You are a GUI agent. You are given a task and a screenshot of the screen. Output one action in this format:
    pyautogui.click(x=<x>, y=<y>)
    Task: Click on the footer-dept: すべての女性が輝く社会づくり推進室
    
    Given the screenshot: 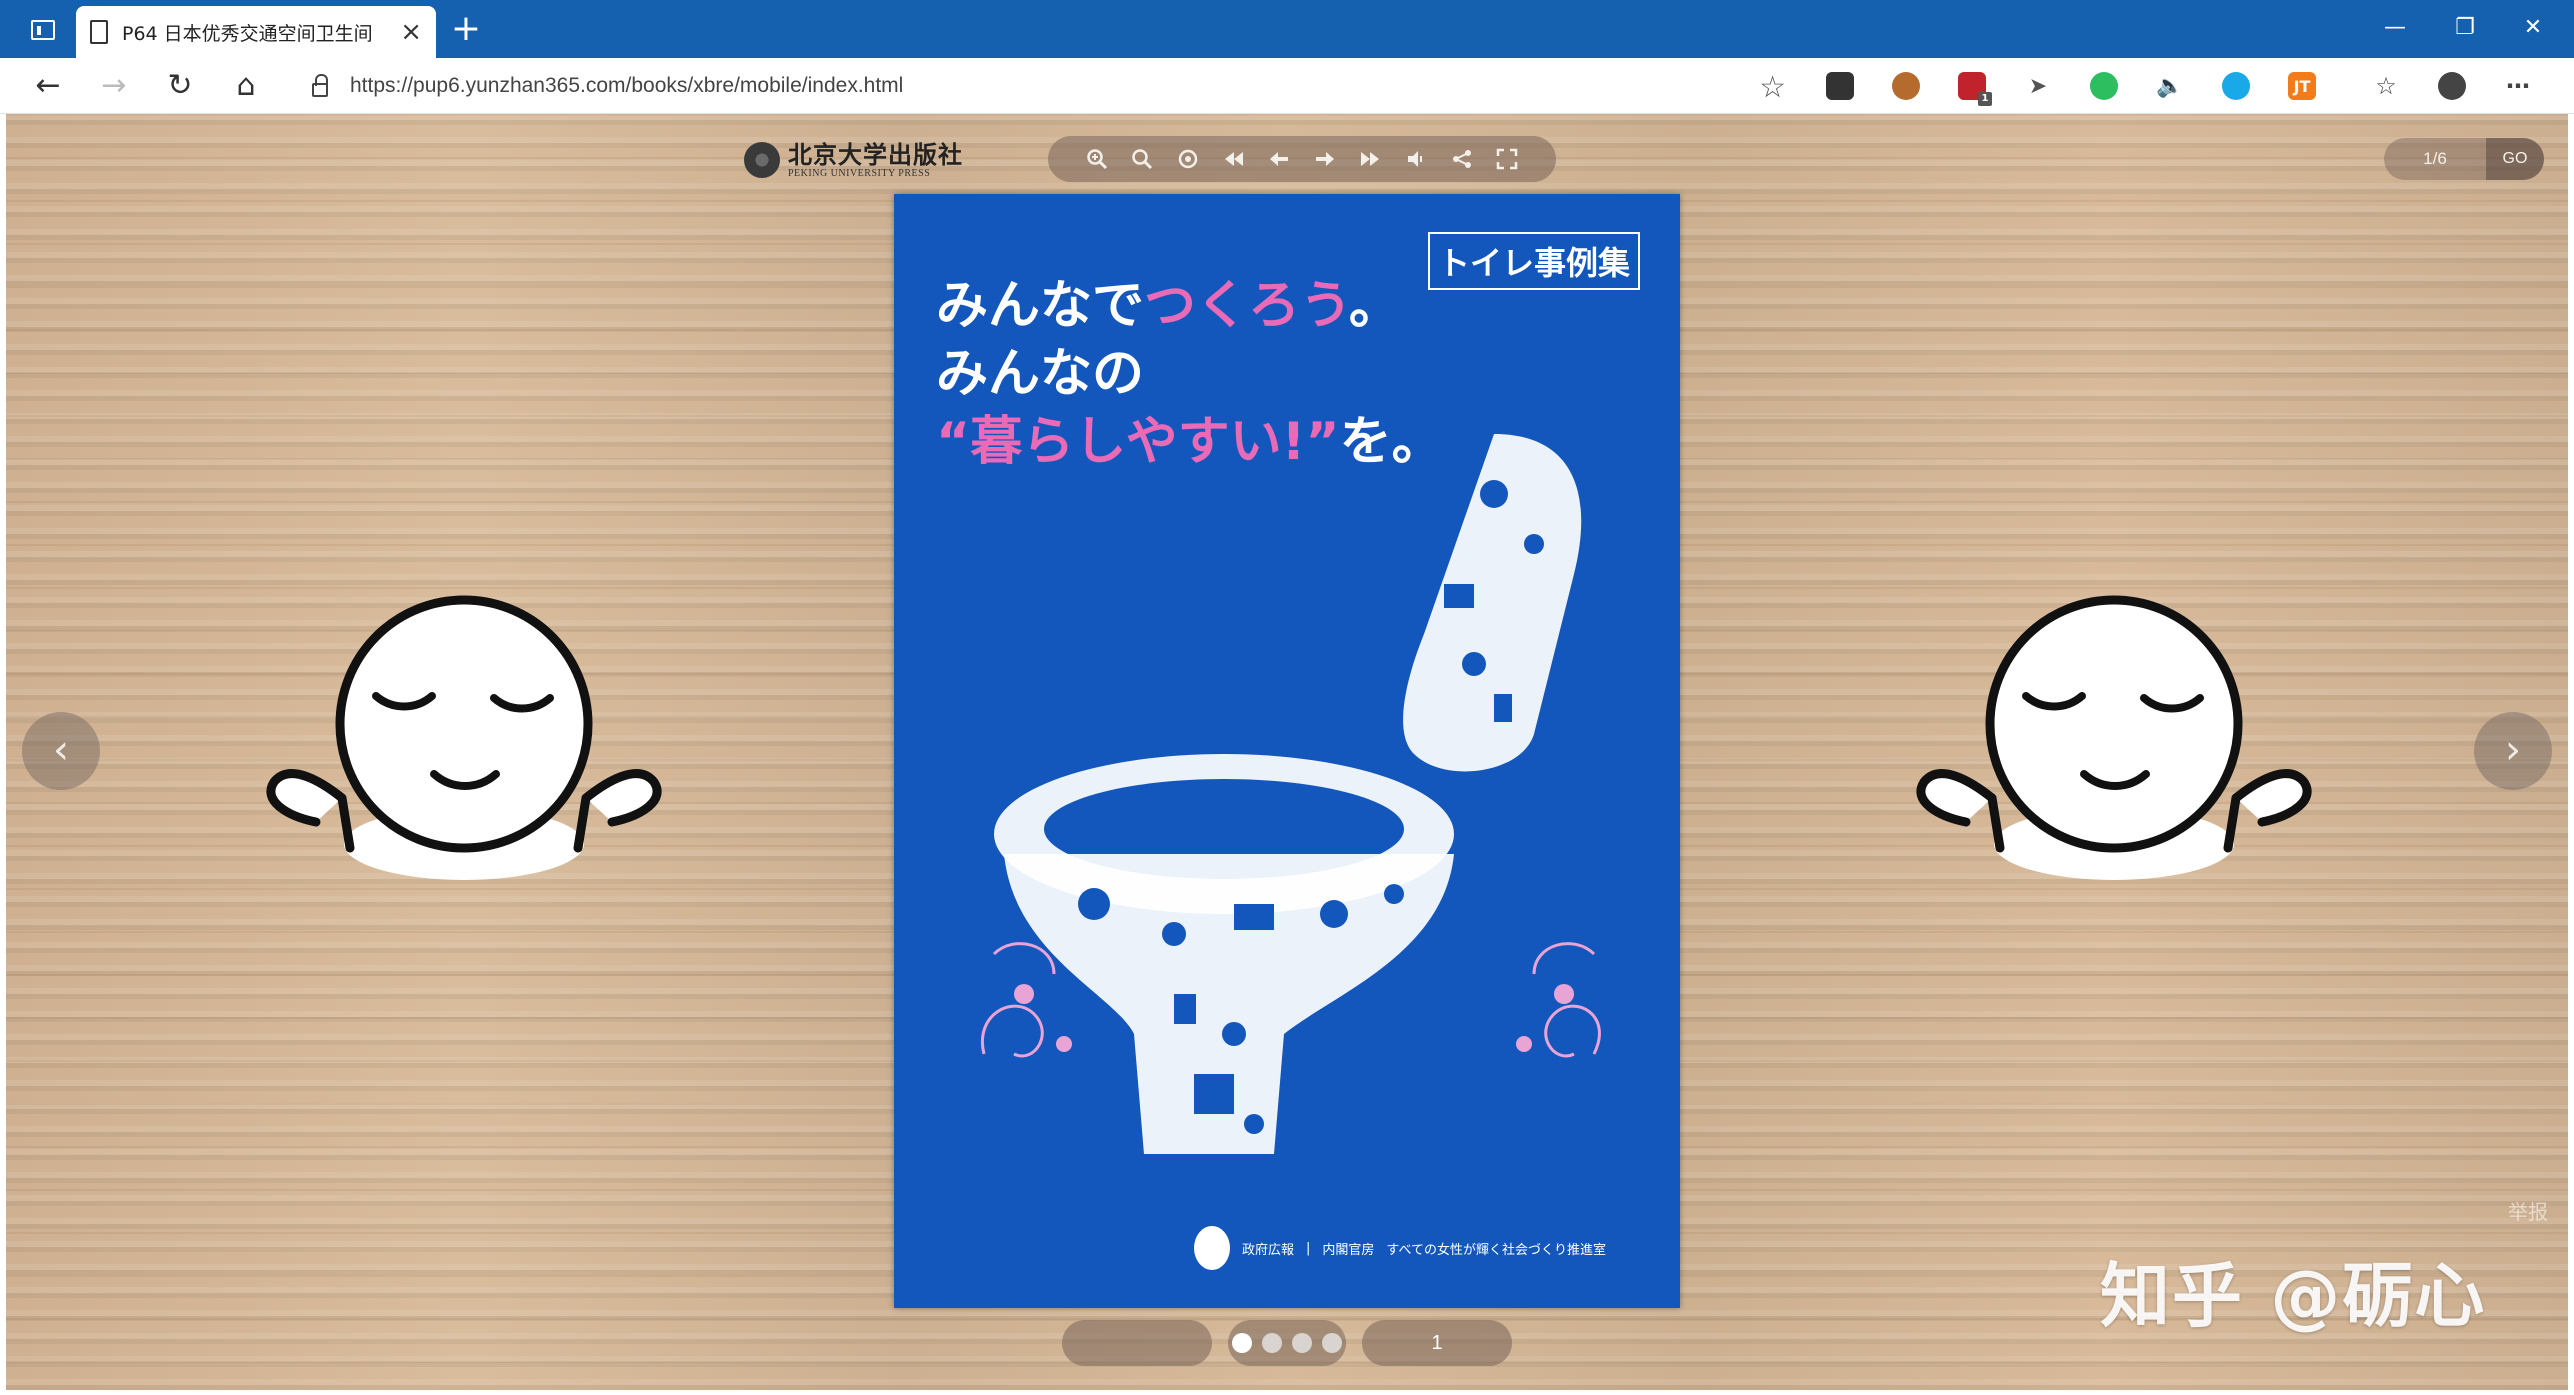 What is the action you would take?
    pyautogui.click(x=1496, y=1250)
    